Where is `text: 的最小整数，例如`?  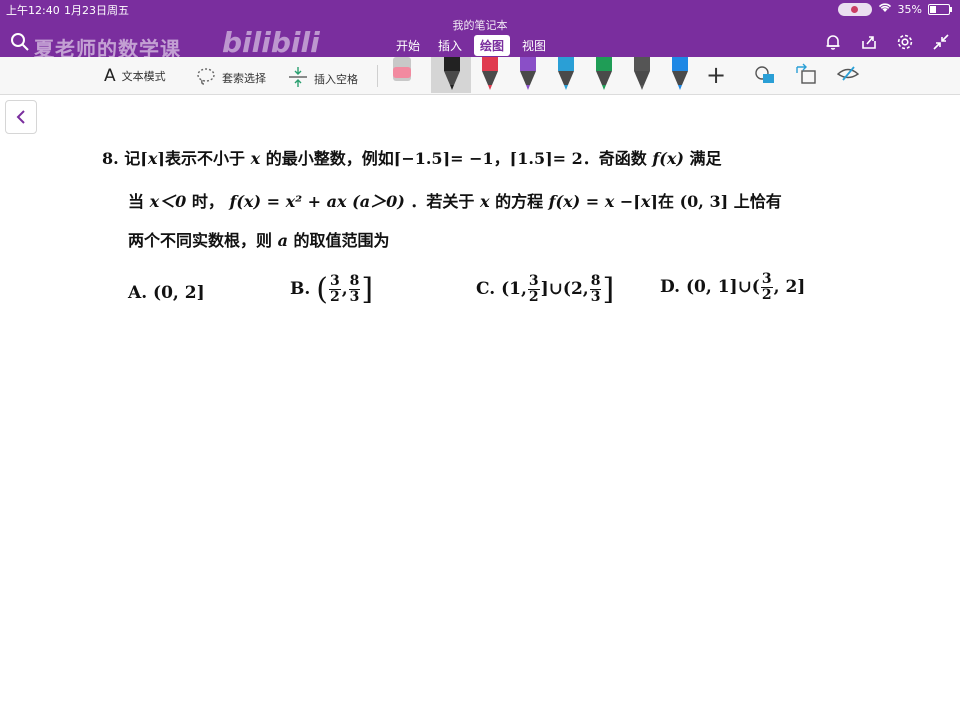
text: 的最小整数，例如 is located at coordinates (329, 158).